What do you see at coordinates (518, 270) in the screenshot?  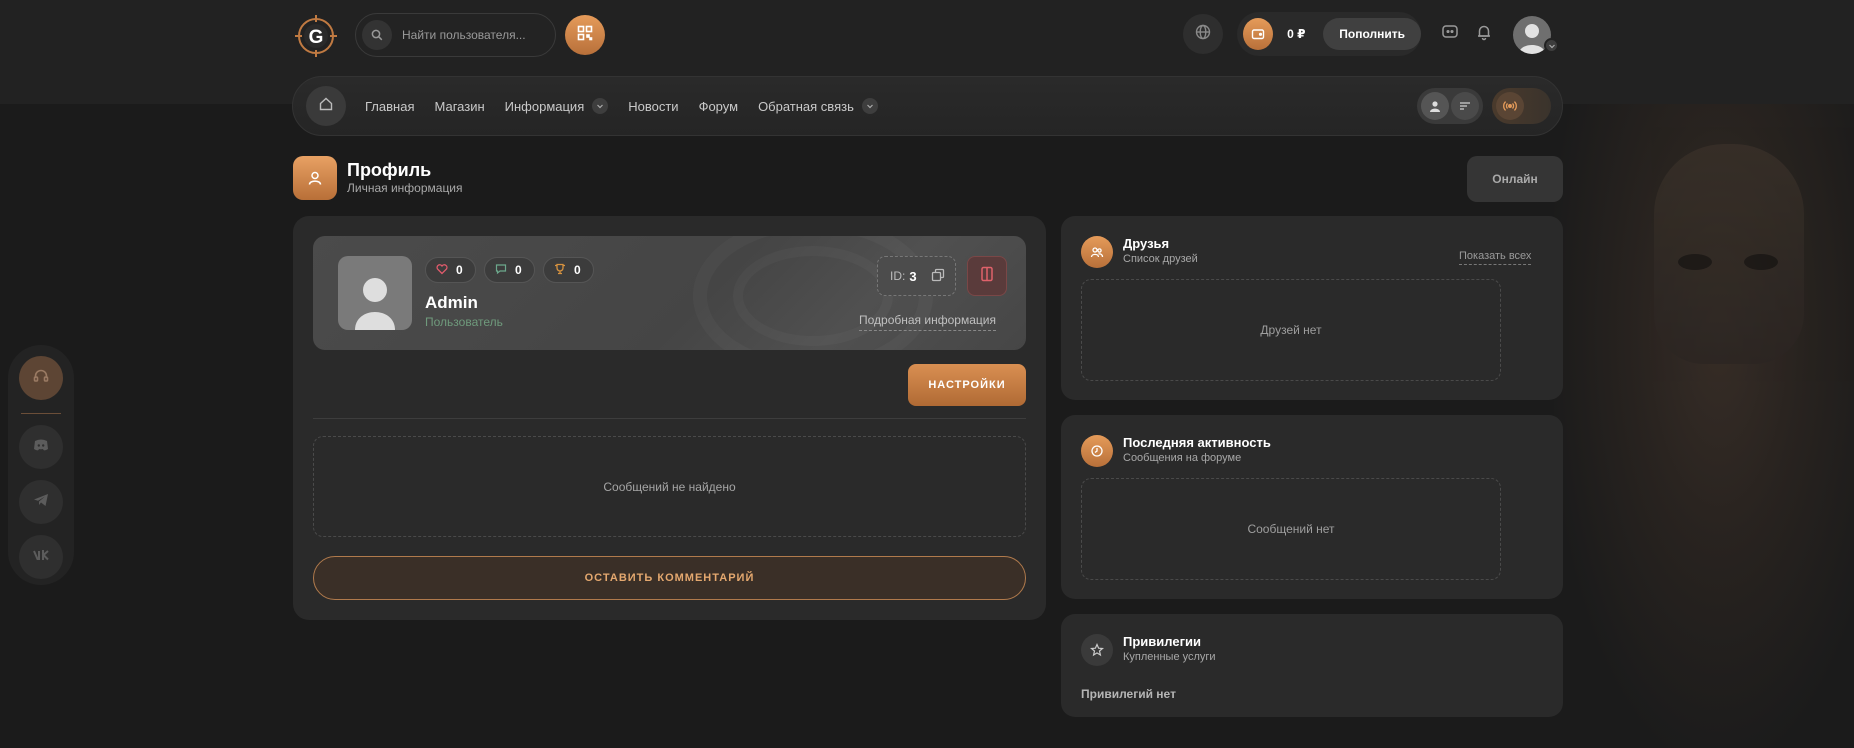 I see `comments-count: 0` at bounding box center [518, 270].